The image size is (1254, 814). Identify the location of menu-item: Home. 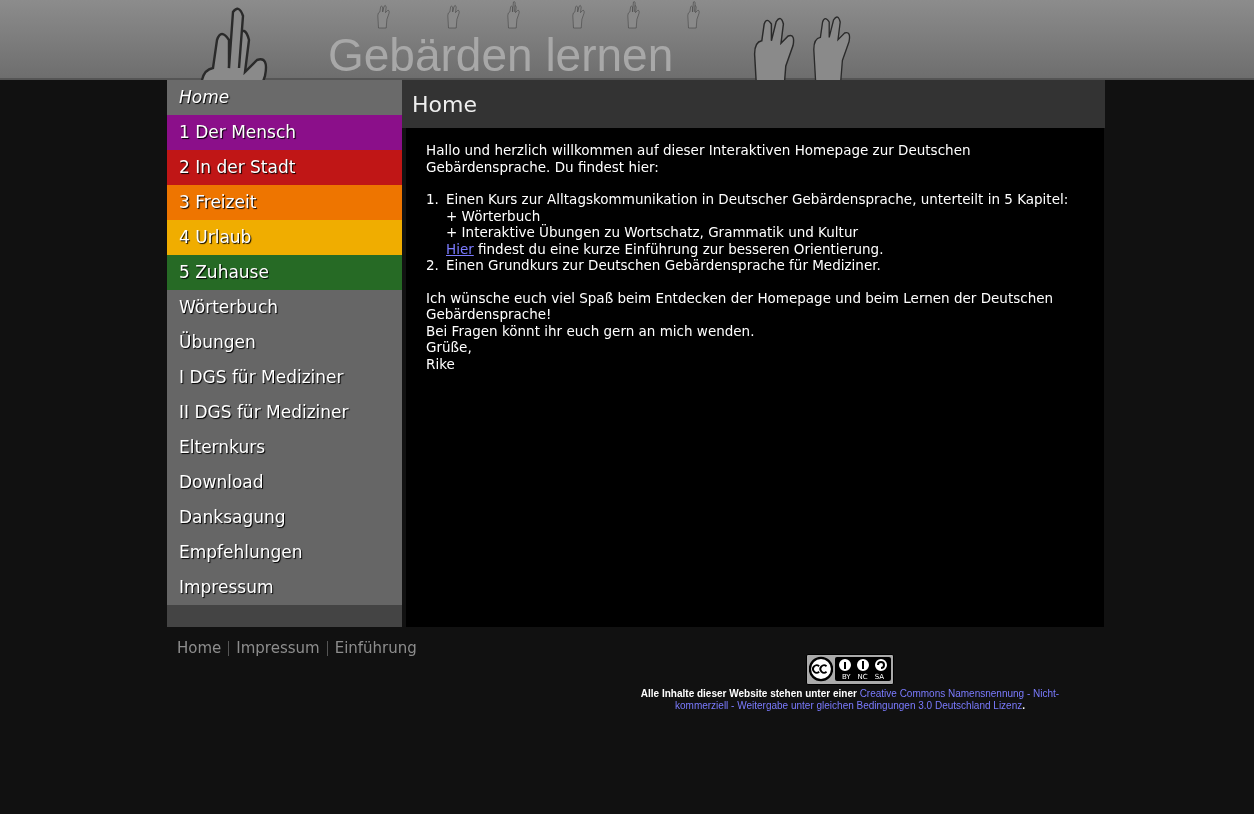
(284, 97).